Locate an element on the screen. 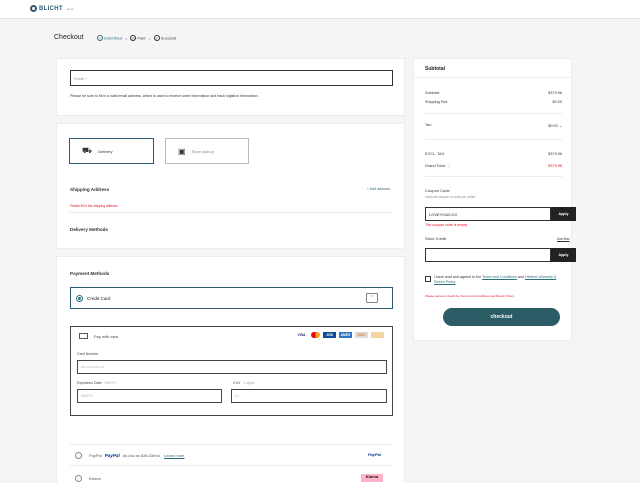 The height and width of the screenshot is (483, 640). agree-checkbox is located at coordinates (428, 279).